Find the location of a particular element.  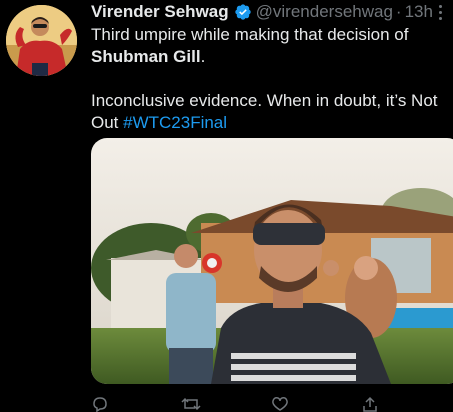

tweet-line: Shubman Gill. is located at coordinates (266, 57).